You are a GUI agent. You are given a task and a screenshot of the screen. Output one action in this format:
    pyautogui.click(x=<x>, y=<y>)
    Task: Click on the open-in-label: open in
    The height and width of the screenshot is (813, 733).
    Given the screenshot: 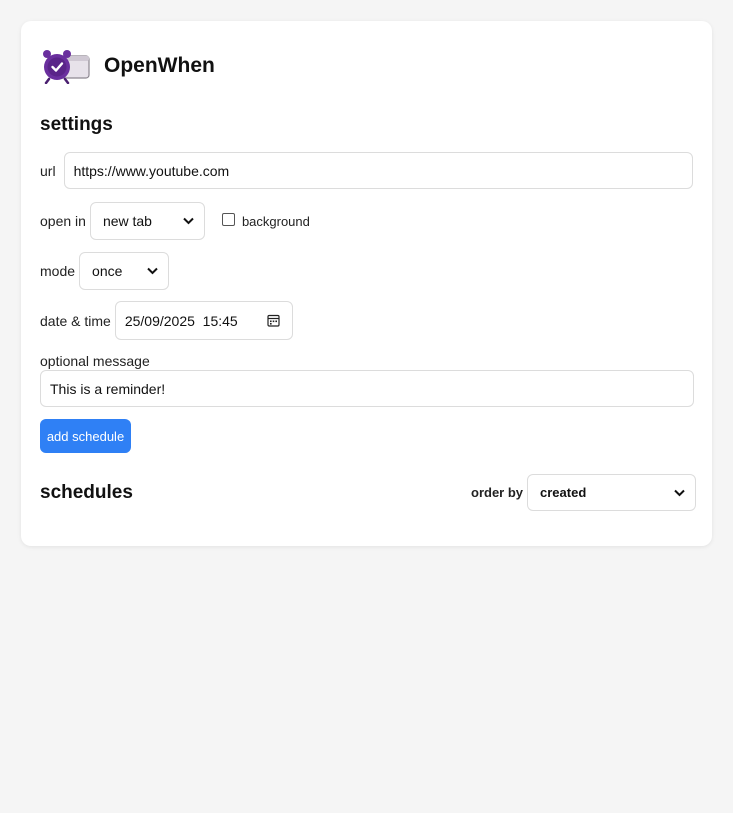 What is the action you would take?
    pyautogui.click(x=63, y=221)
    